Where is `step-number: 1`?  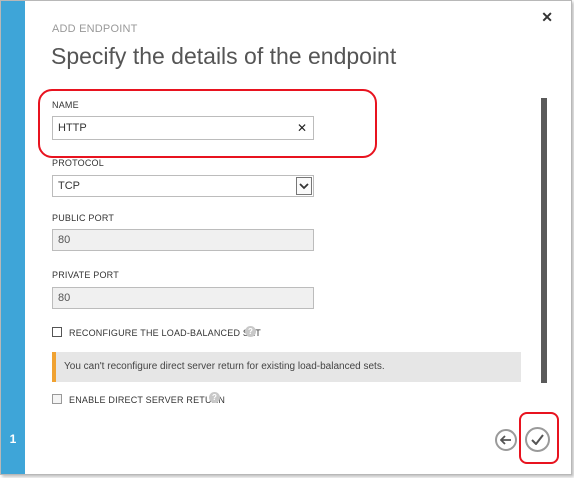 step-number: 1 is located at coordinates (13, 439).